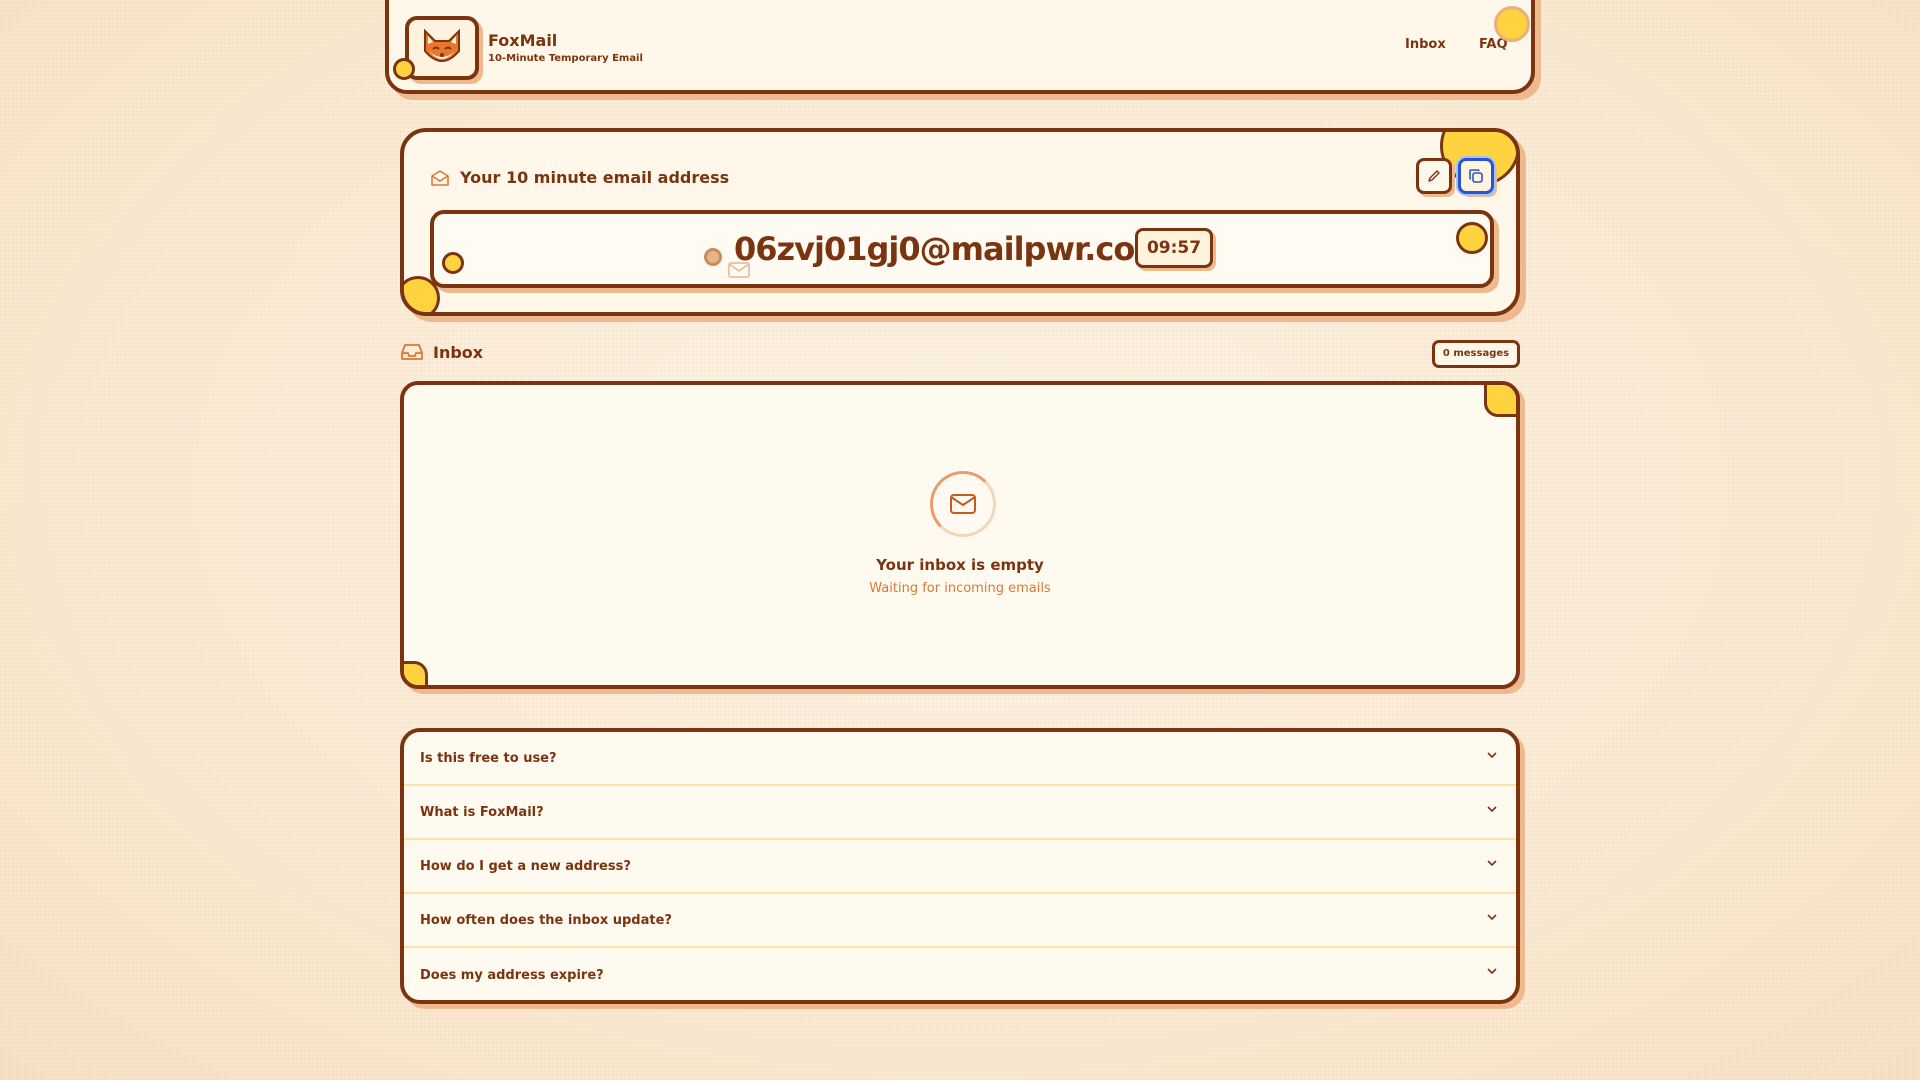  I want to click on copy-address-button, so click(1476, 176).